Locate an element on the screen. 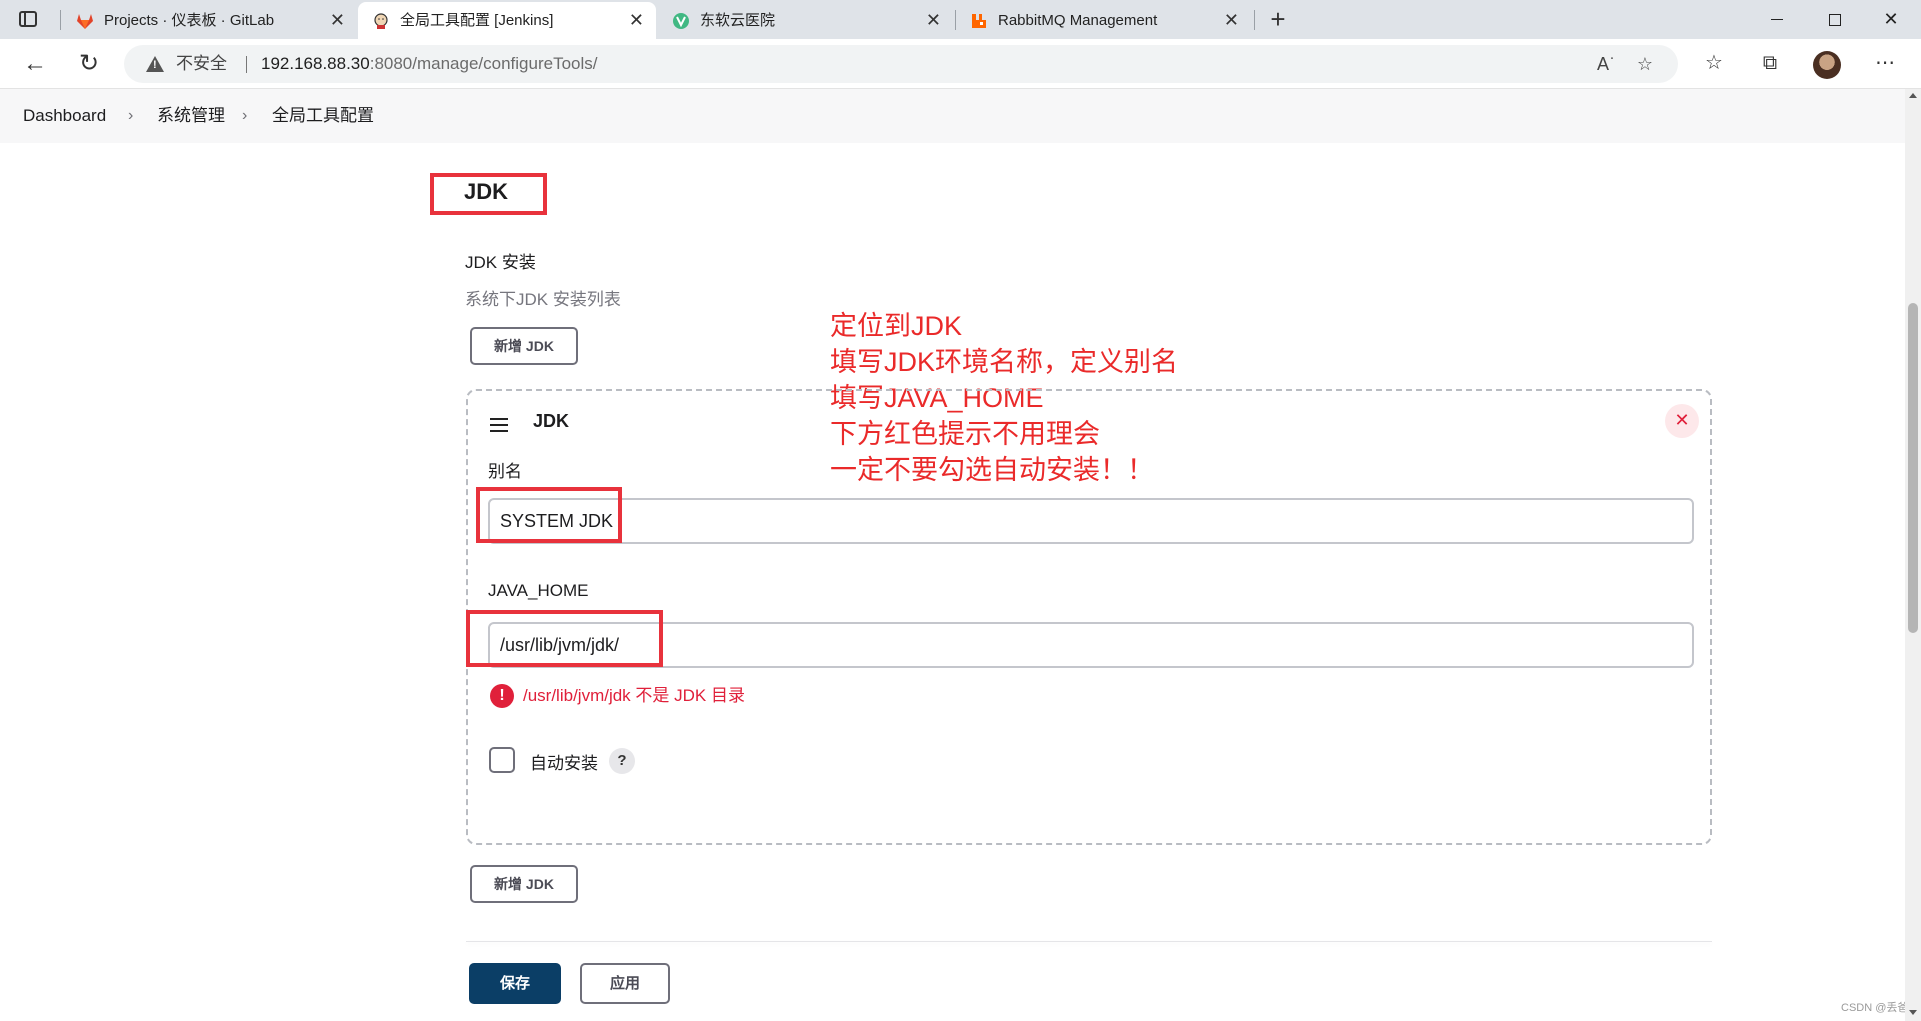  java-home-error-message: /usr/lib/jvm/jdk 不是 JDK 目录 is located at coordinates (634, 695).